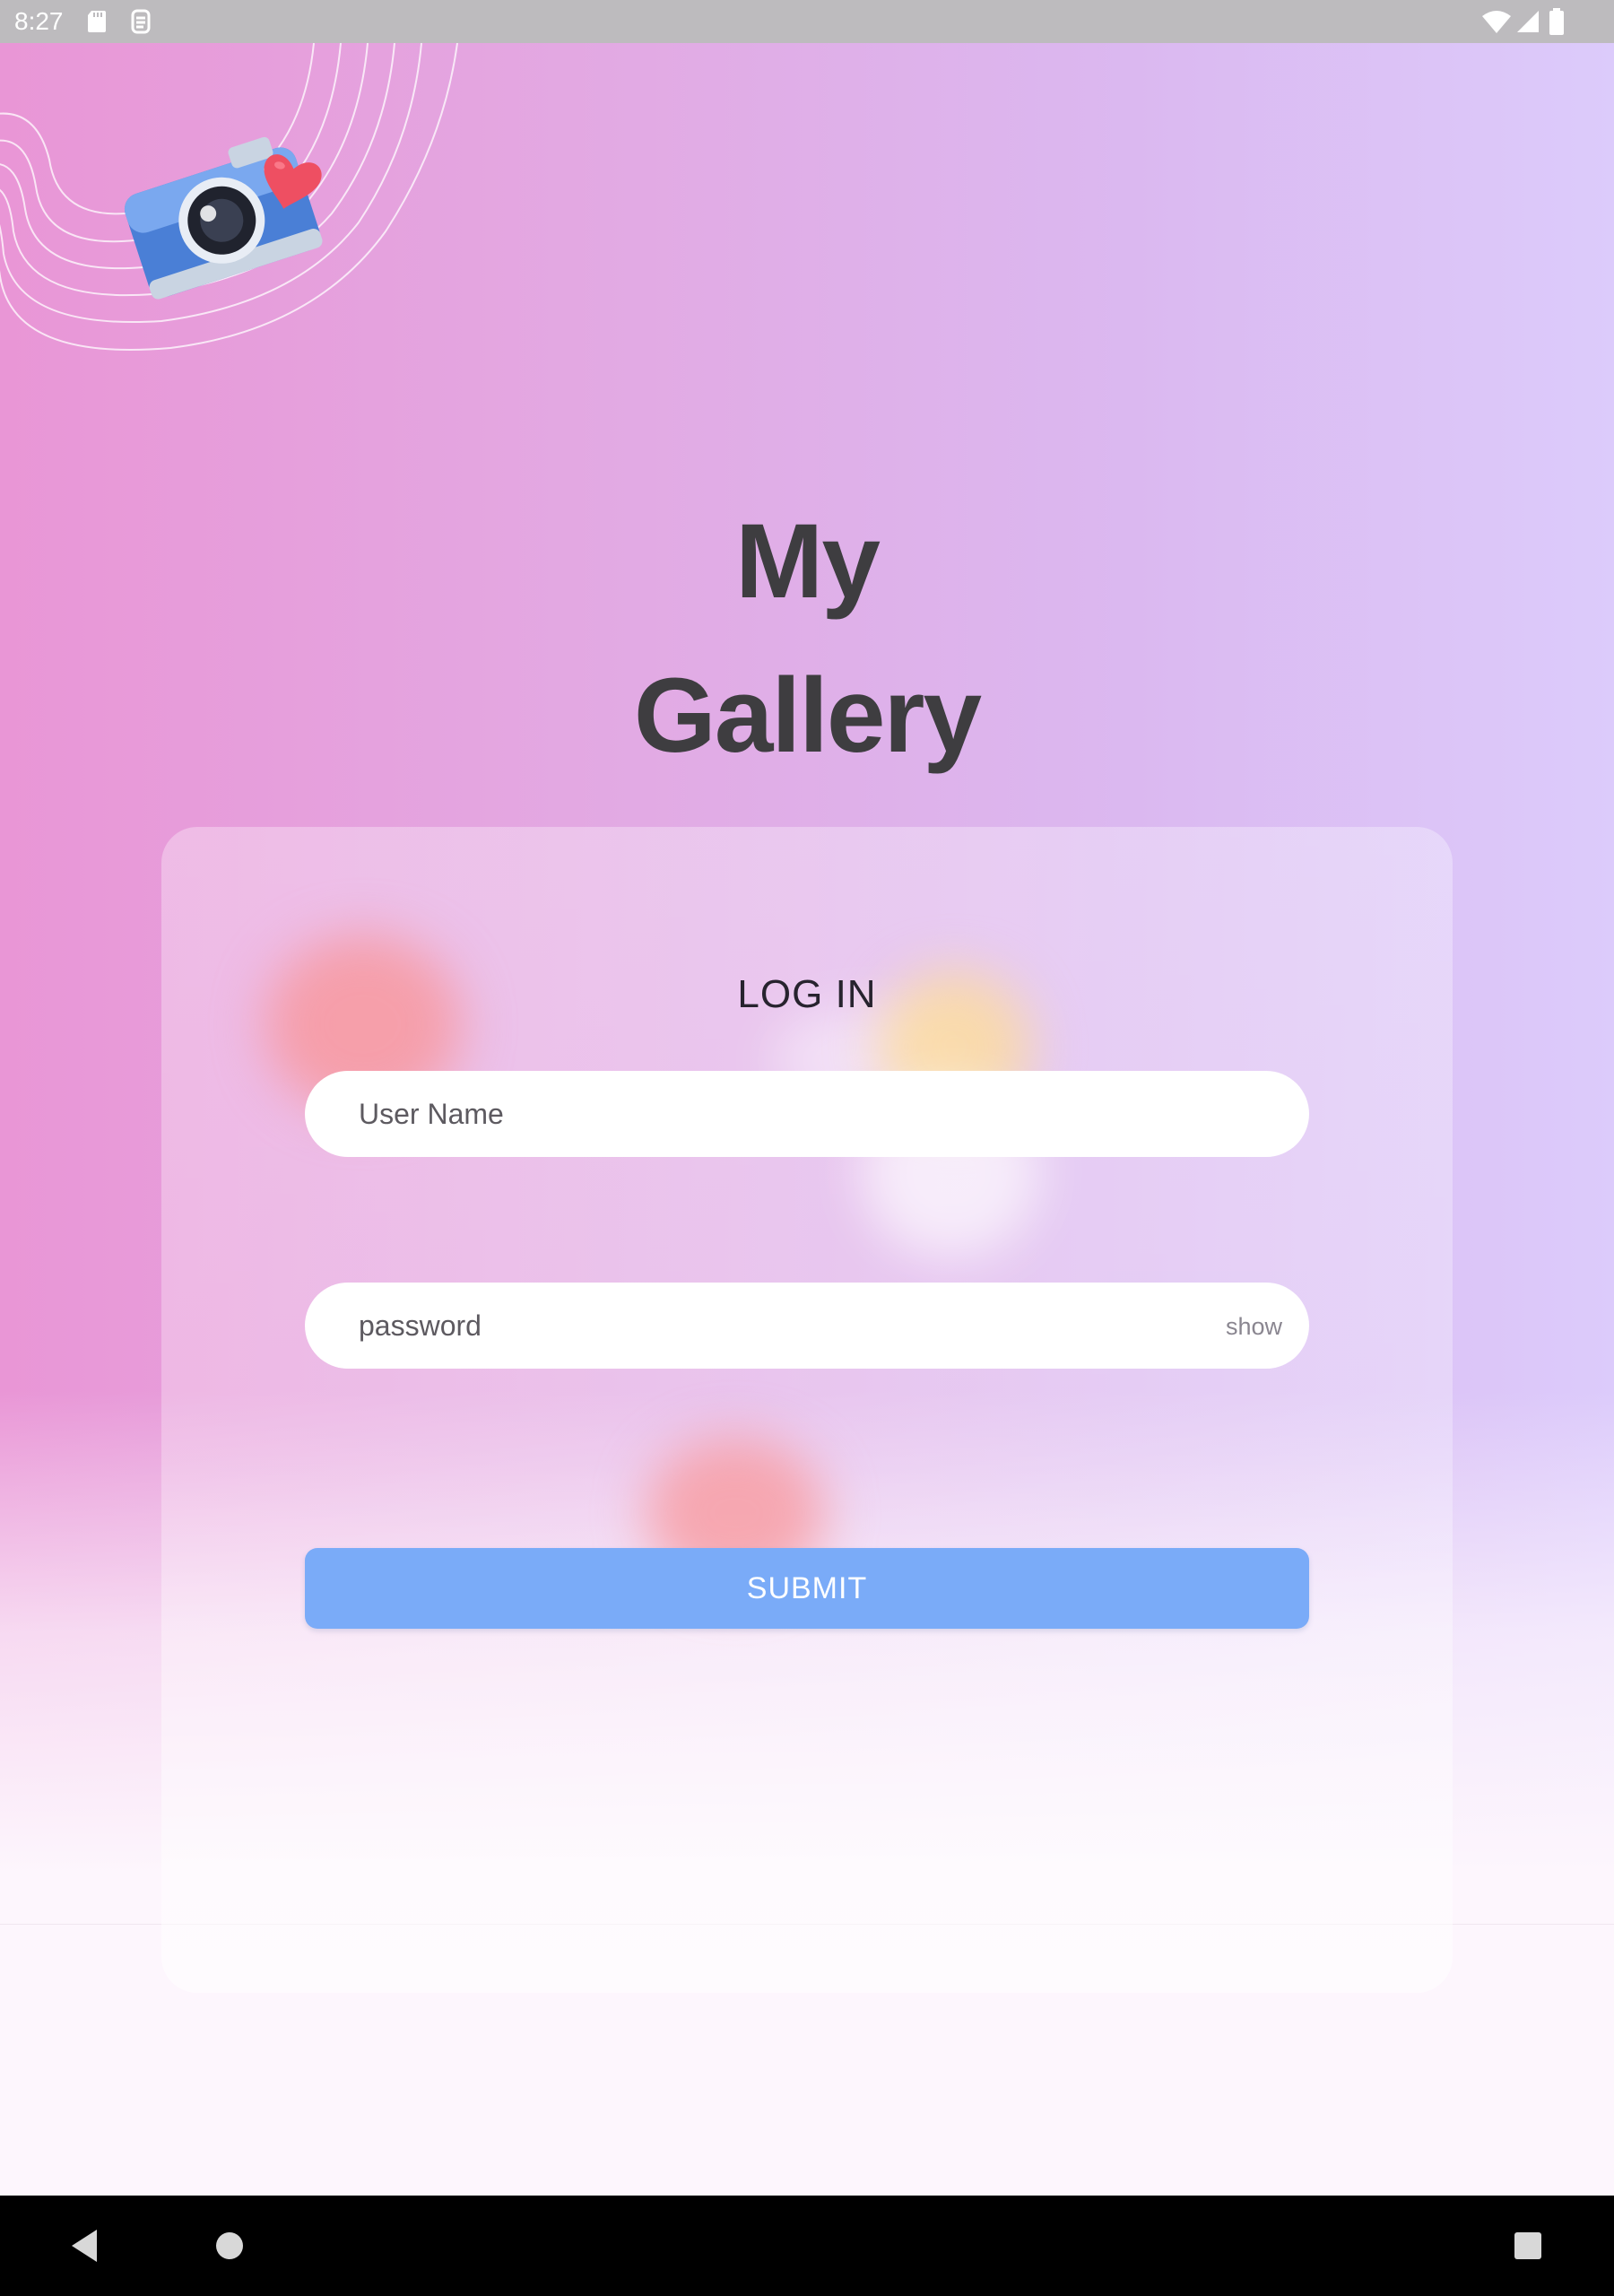 This screenshot has height=2296, width=1614. Describe the element at coordinates (431, 1114) in the screenshot. I see `username-placeholder: User Name` at that location.